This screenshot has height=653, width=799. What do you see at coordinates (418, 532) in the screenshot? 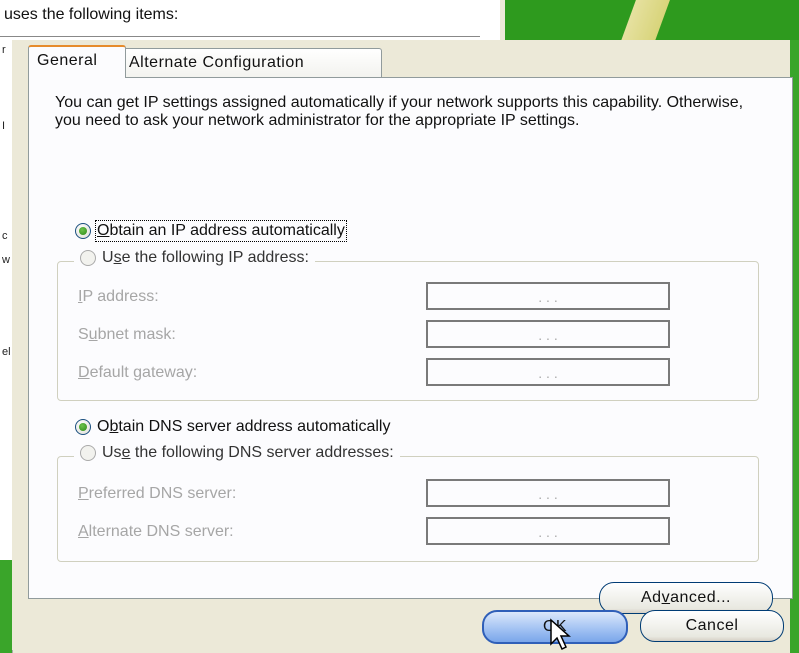
I see `alternate-dns-row: Alternate DNS server: . . .` at bounding box center [418, 532].